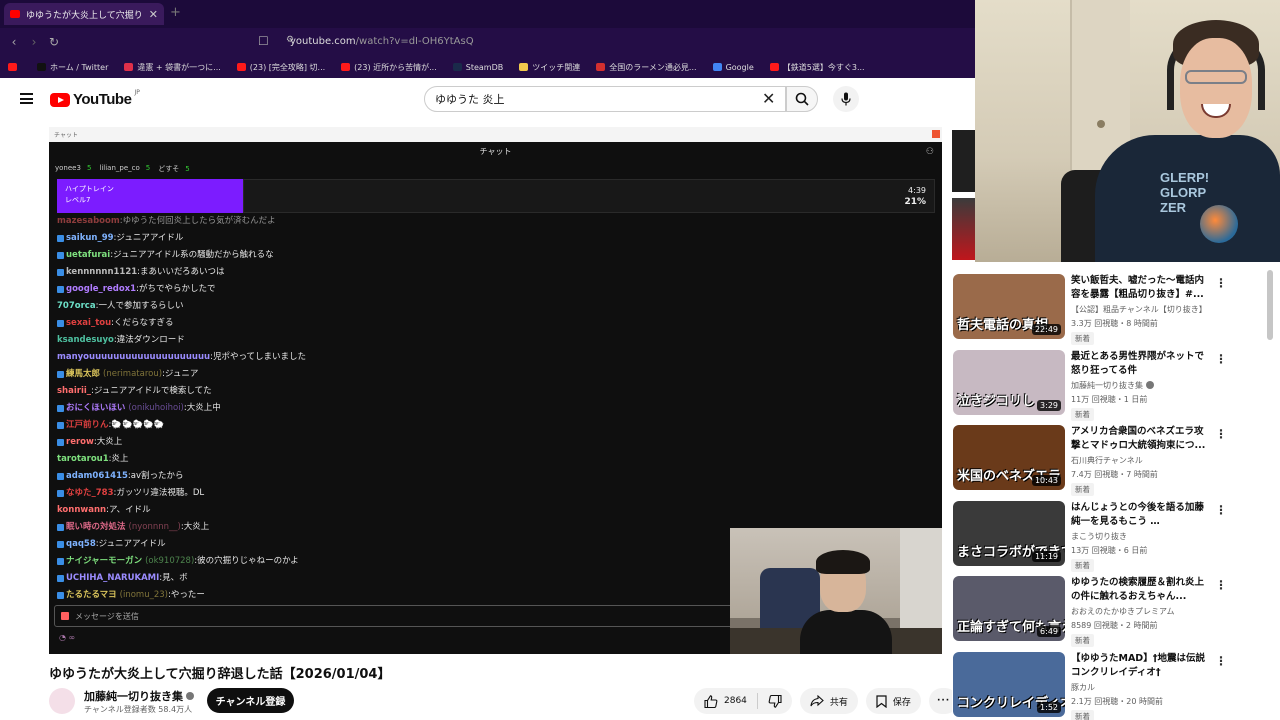 The image size is (1280, 720). Describe the element at coordinates (85, 340) in the screenshot. I see `chat-username: ksandesuyo` at that location.